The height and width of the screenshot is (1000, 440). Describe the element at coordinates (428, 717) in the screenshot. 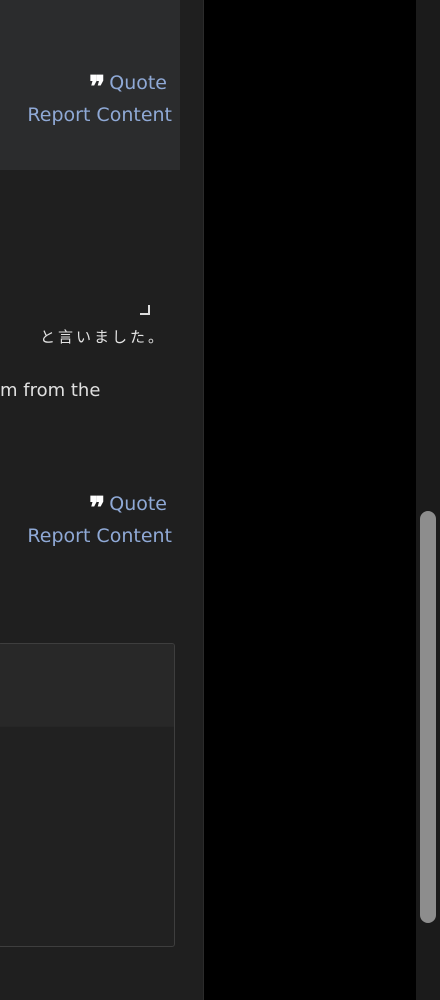

I see `scrollbar-thumb` at that location.